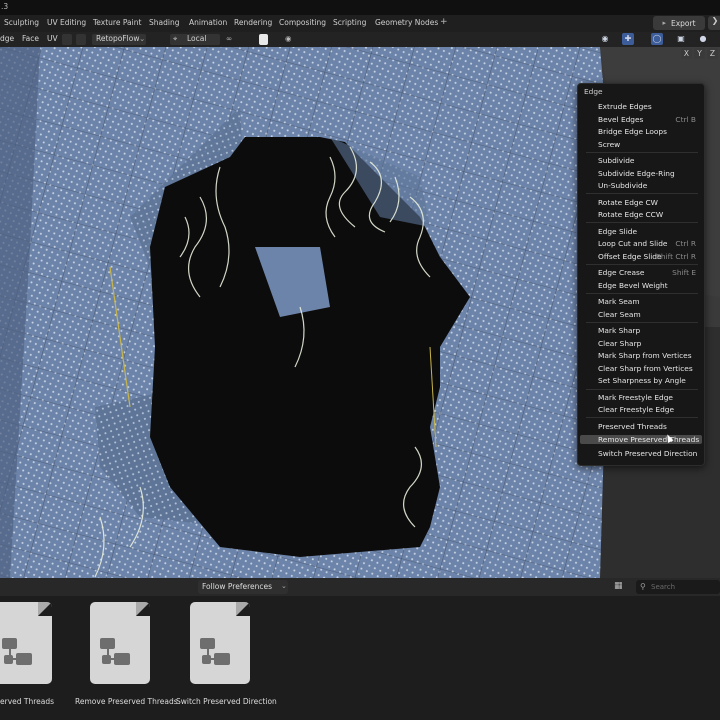 This screenshot has width=720, height=720. What do you see at coordinates (650, 330) in the screenshot?
I see `menu-item-mark-sharp: Mark Sharp` at bounding box center [650, 330].